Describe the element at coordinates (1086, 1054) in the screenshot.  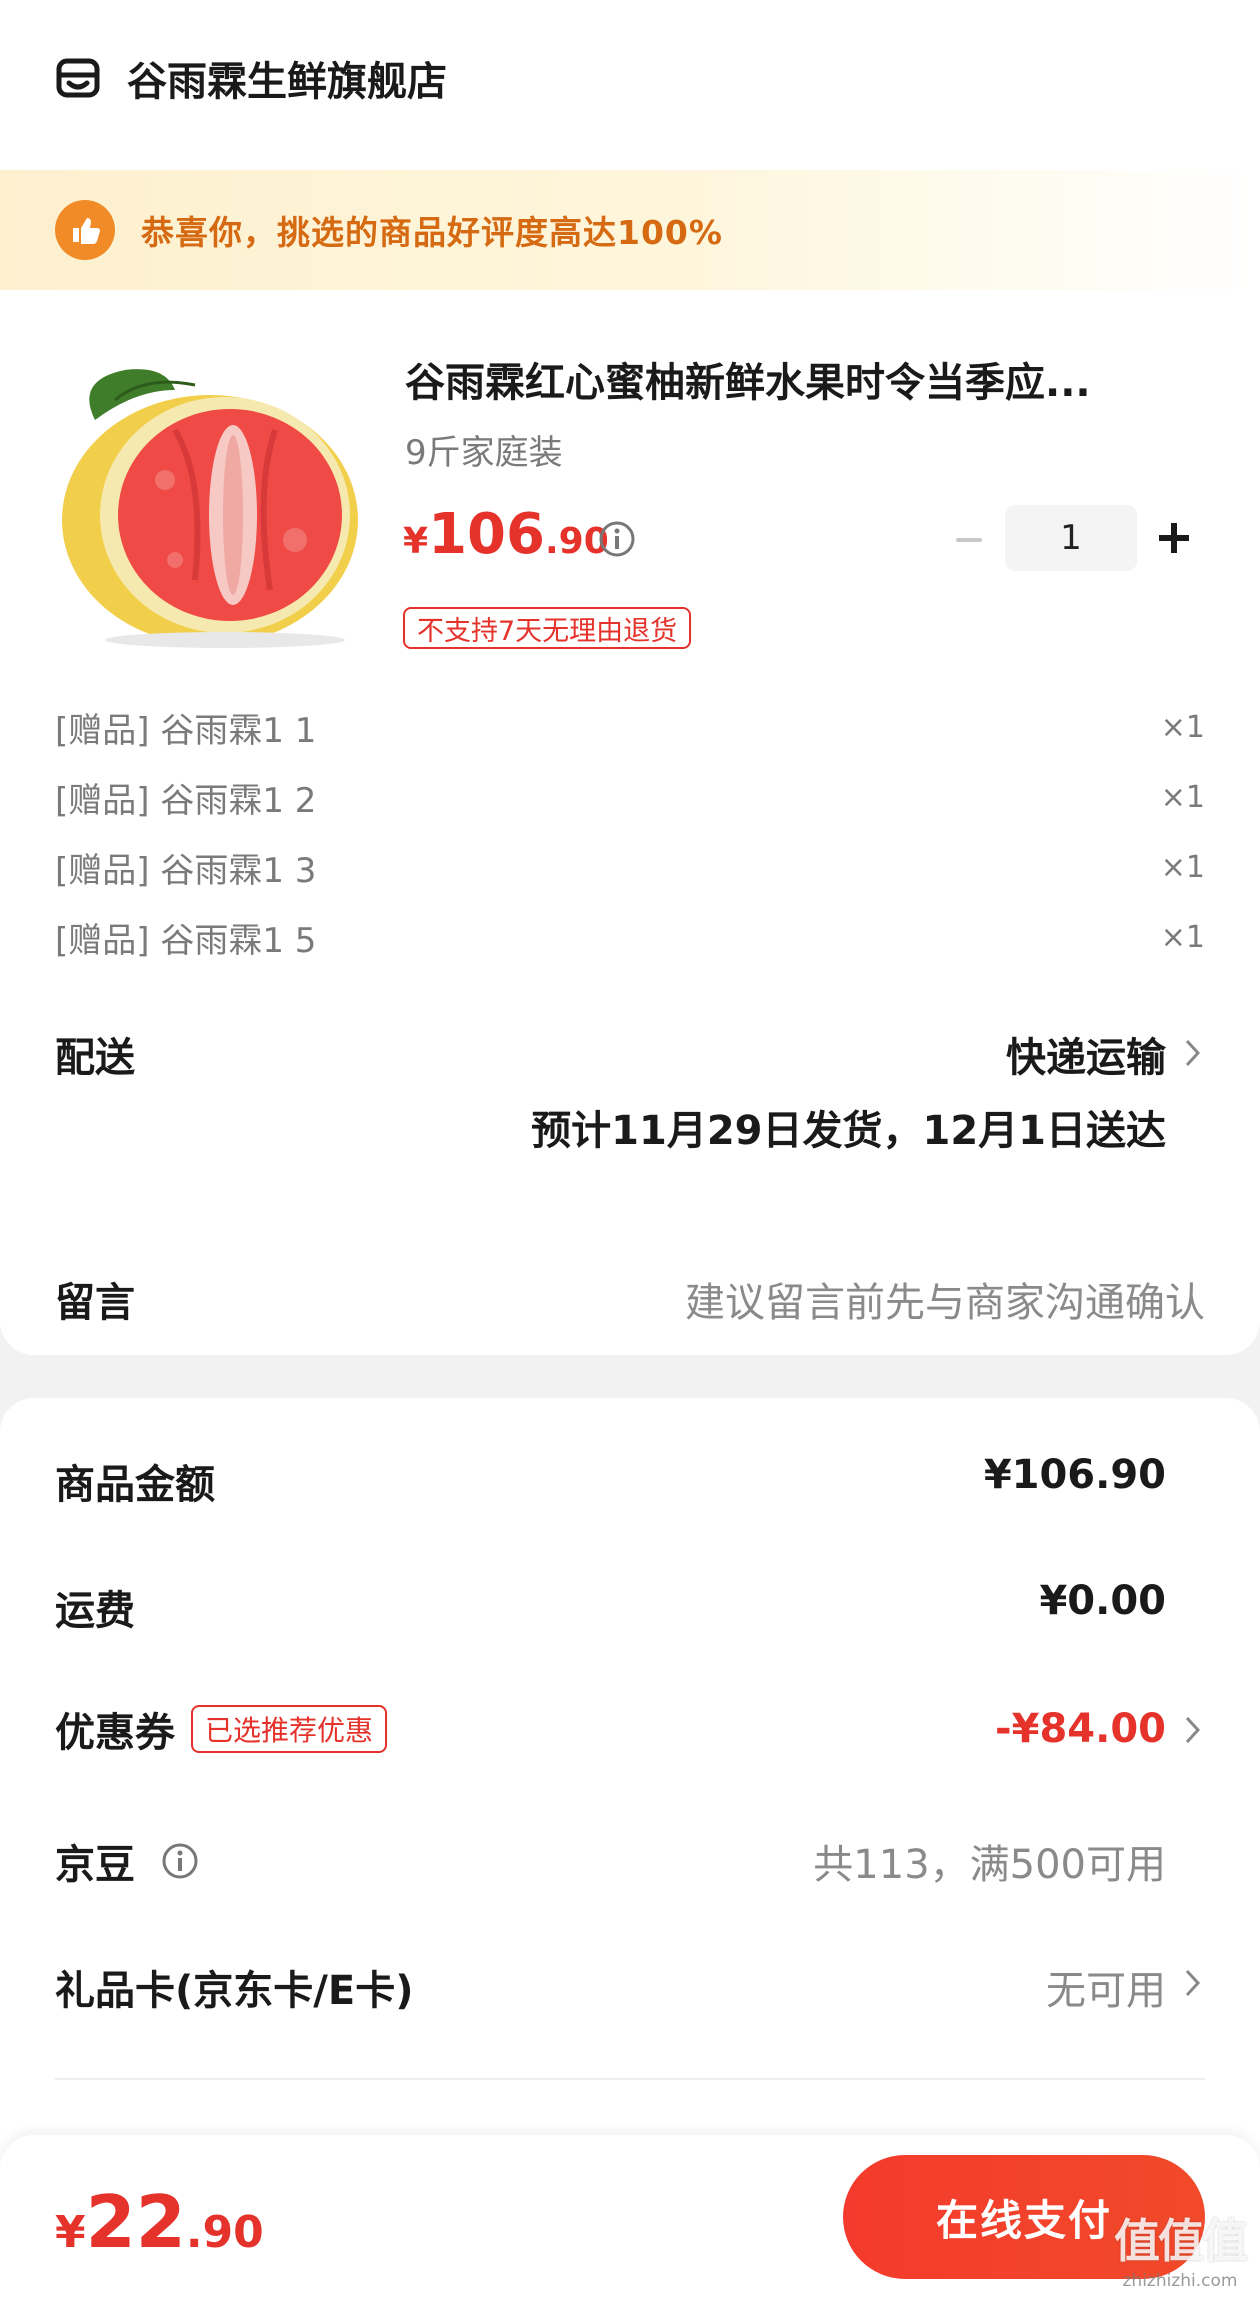
I see `delivery-method: 快递运输` at that location.